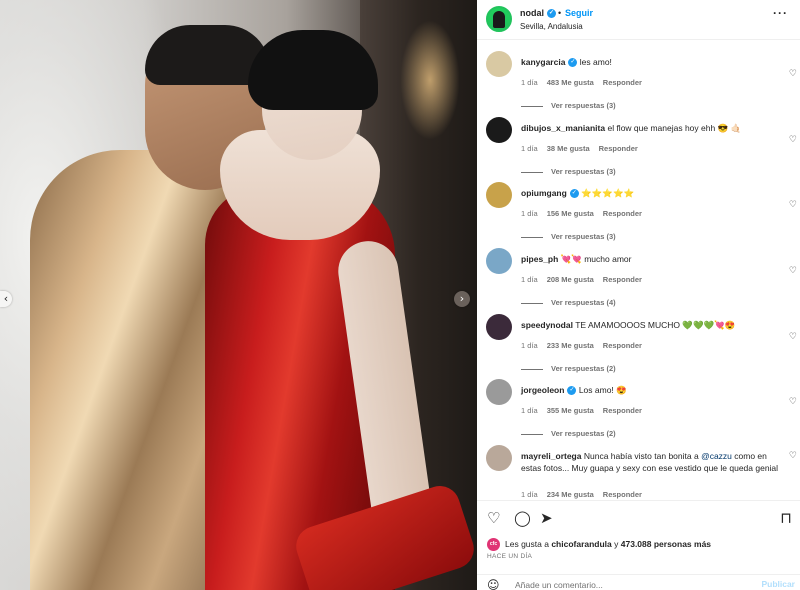 The image size is (800, 590). Describe the element at coordinates (583, 302) in the screenshot. I see `view-replies-label: Ver respuestas (4)` at that location.